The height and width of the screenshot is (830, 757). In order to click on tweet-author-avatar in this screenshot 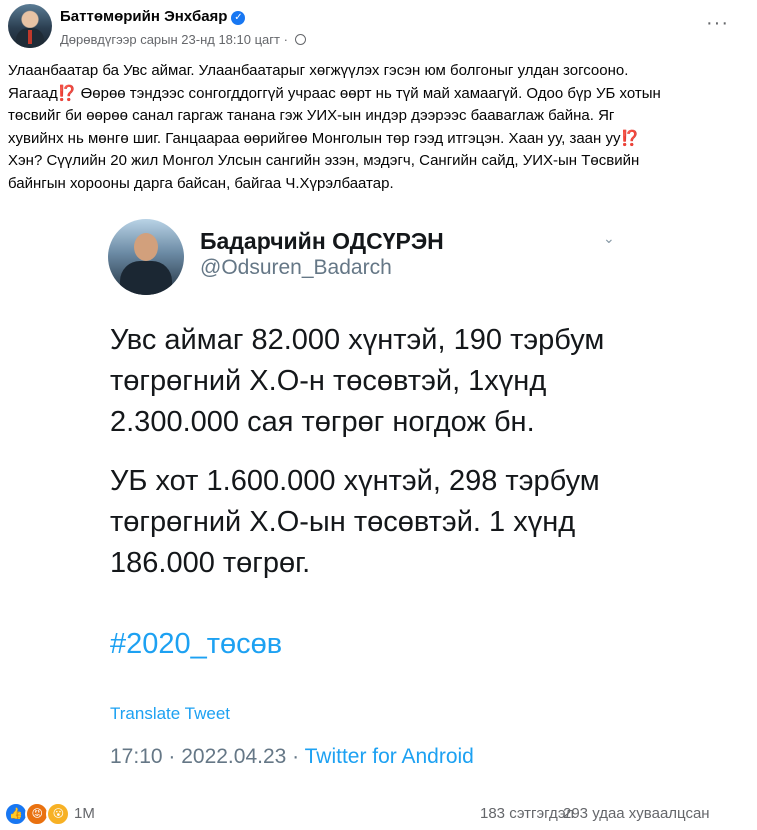, I will do `click(146, 257)`.